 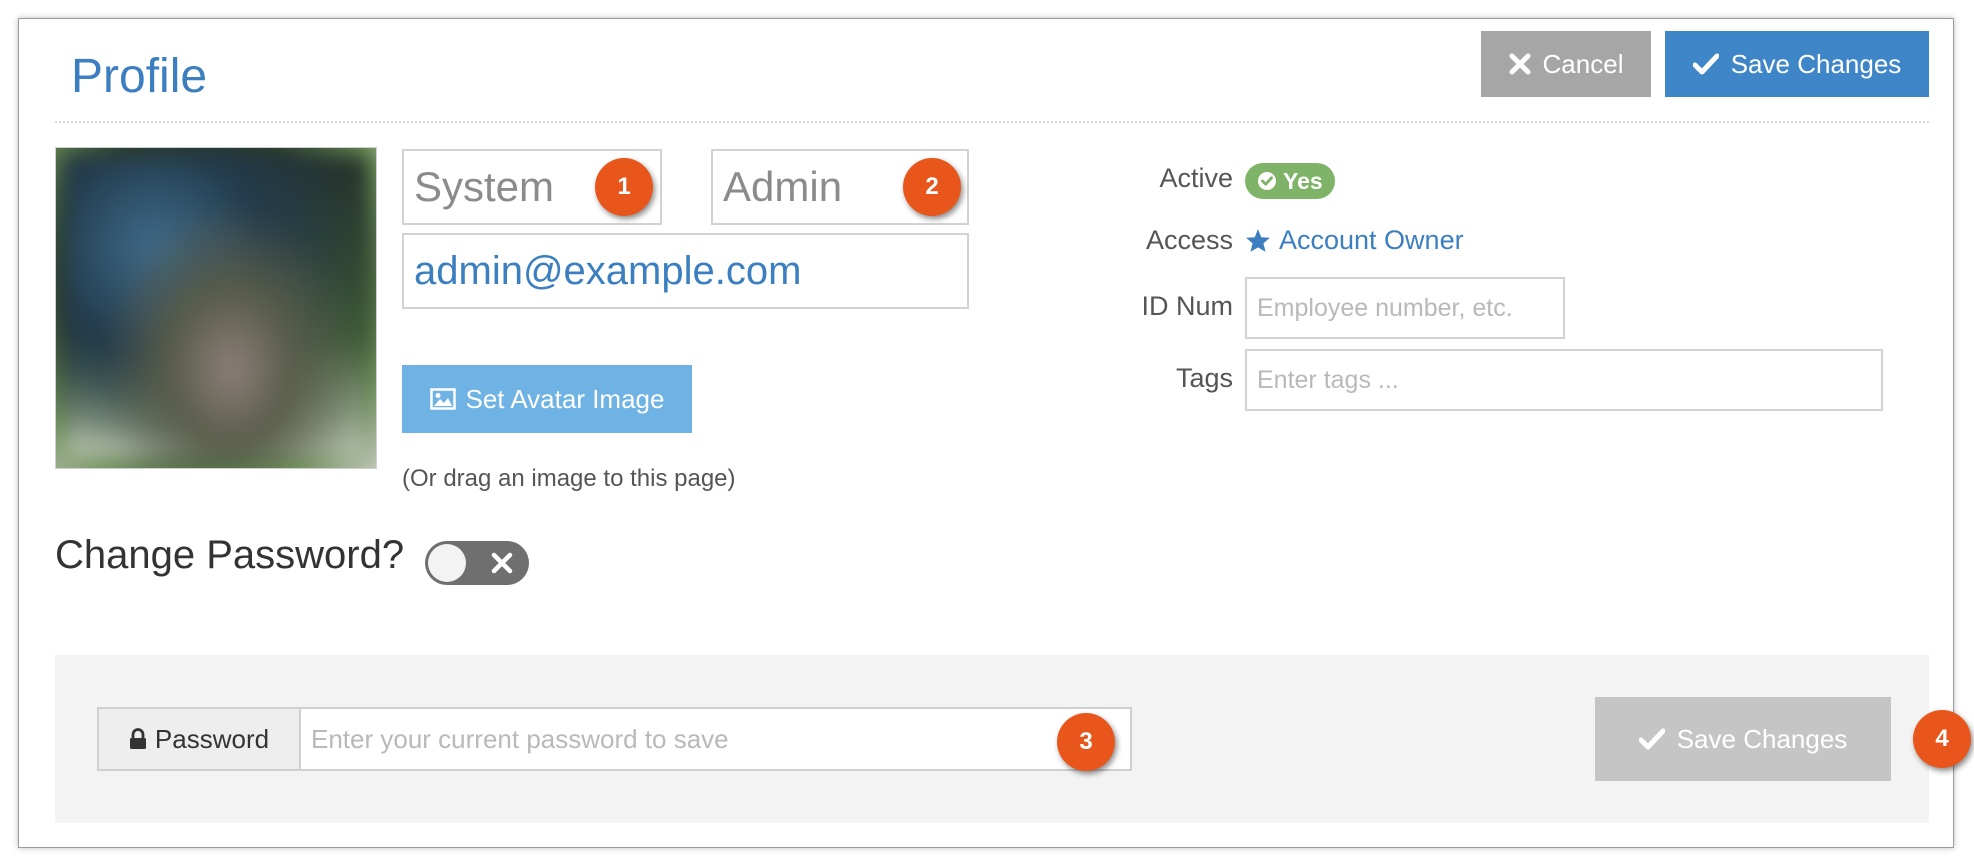 I want to click on check-circle-icon, so click(x=1267, y=181).